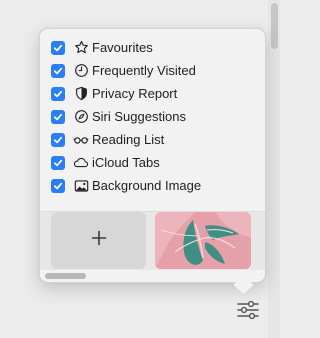  I want to click on background-image-thumbnail, so click(203, 240).